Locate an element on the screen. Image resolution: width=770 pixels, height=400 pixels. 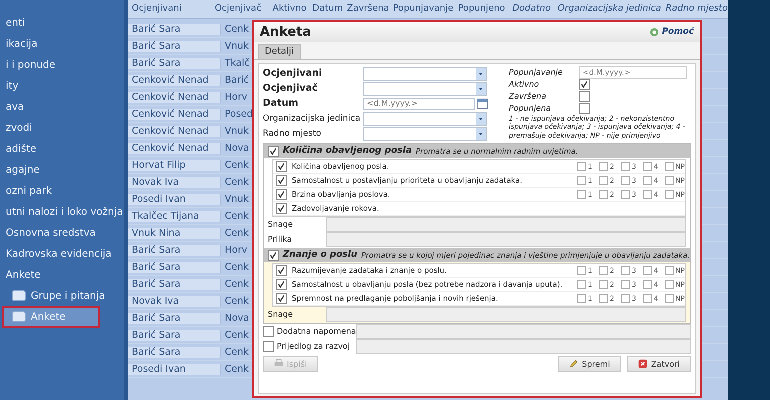
sidebar-item: ava is located at coordinates (64, 107).